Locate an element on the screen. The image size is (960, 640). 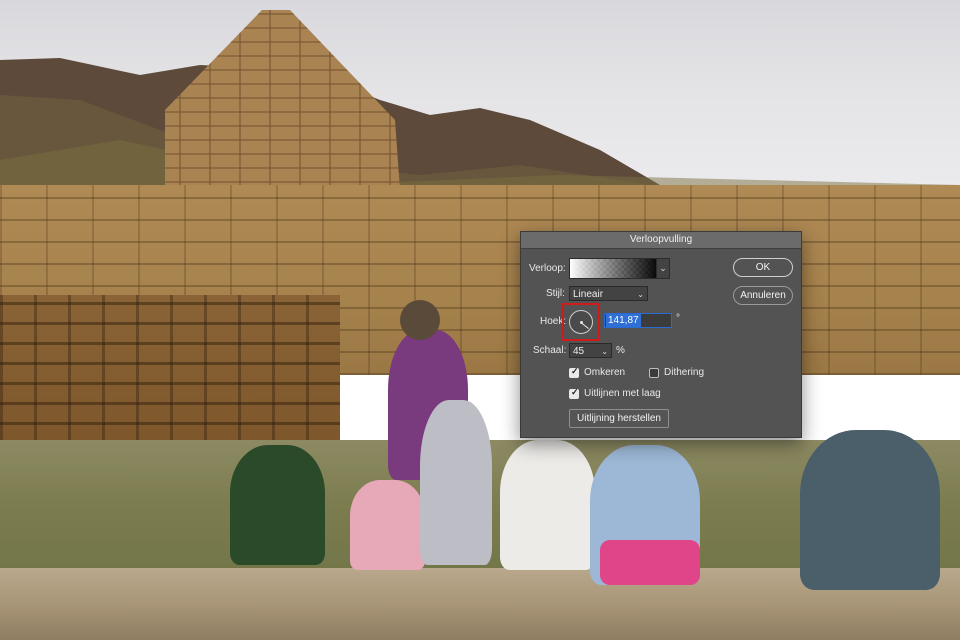
person-white is located at coordinates (547, 505).